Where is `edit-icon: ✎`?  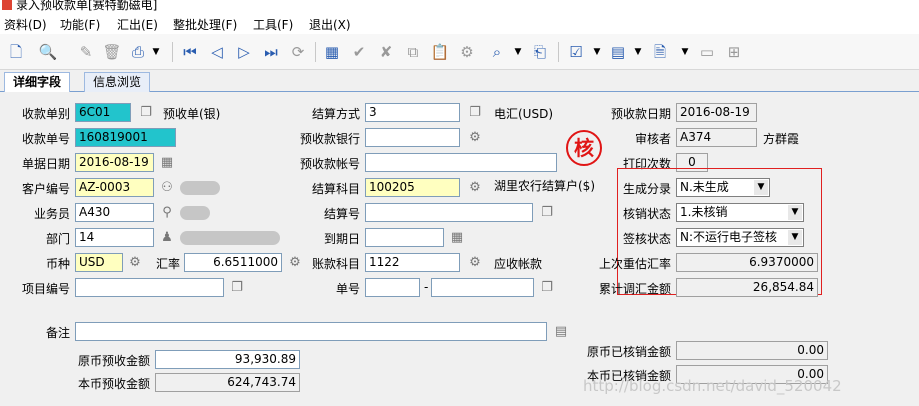 edit-icon: ✎ is located at coordinates (86, 52).